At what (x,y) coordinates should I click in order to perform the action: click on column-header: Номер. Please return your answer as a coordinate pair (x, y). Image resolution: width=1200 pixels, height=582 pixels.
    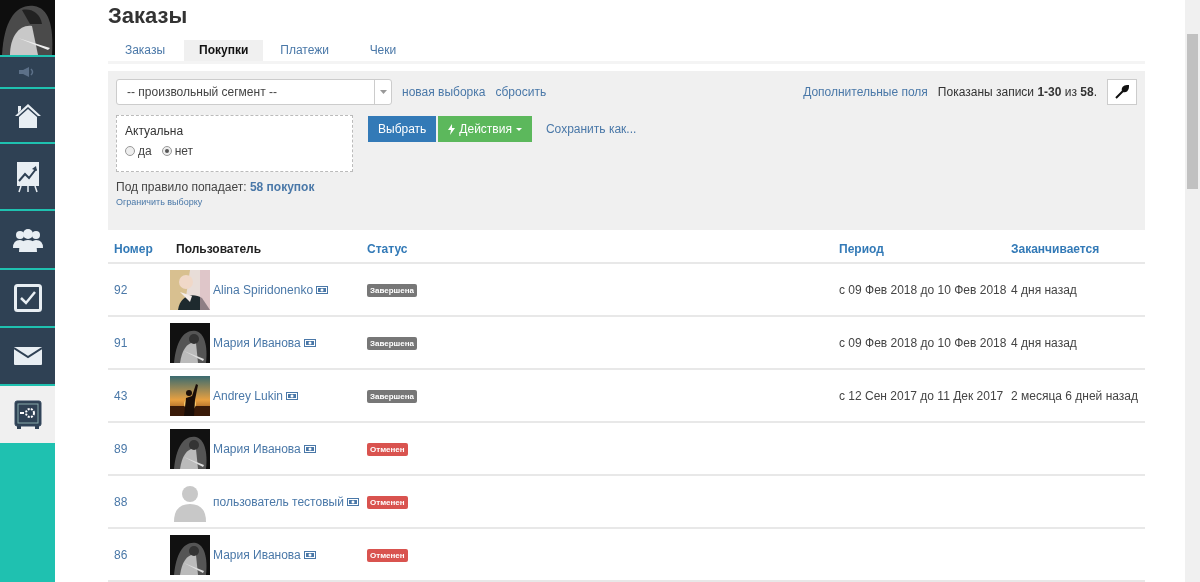
    Looking at the image, I should click on (139, 249).